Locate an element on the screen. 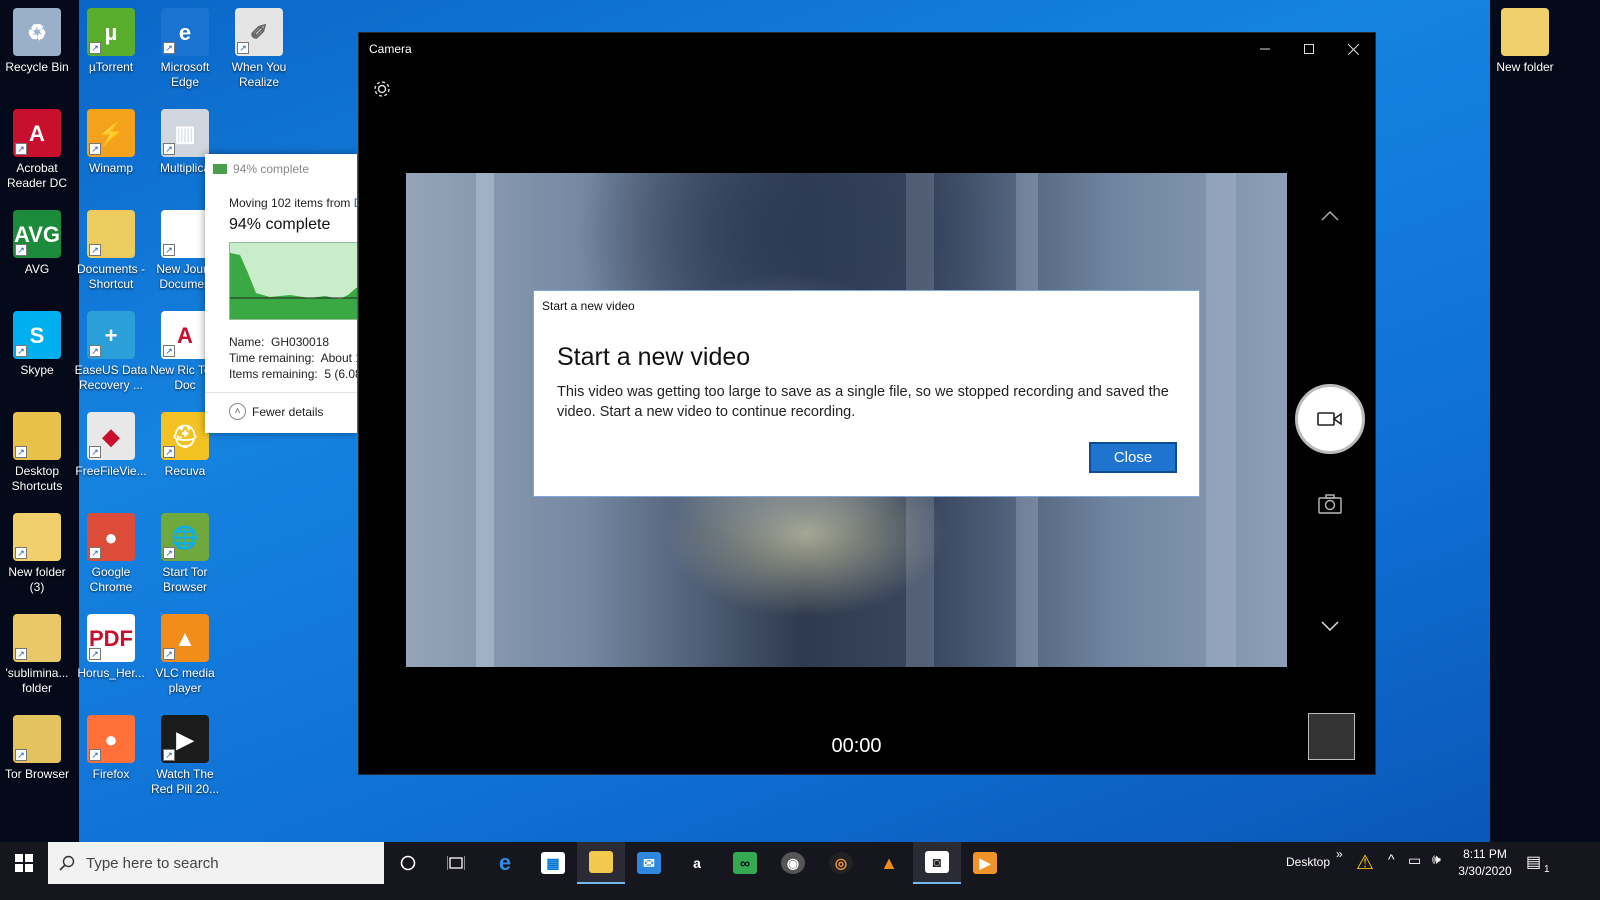 The width and height of the screenshot is (1600, 900). taskbar-mail: ✉ is located at coordinates (649, 863).